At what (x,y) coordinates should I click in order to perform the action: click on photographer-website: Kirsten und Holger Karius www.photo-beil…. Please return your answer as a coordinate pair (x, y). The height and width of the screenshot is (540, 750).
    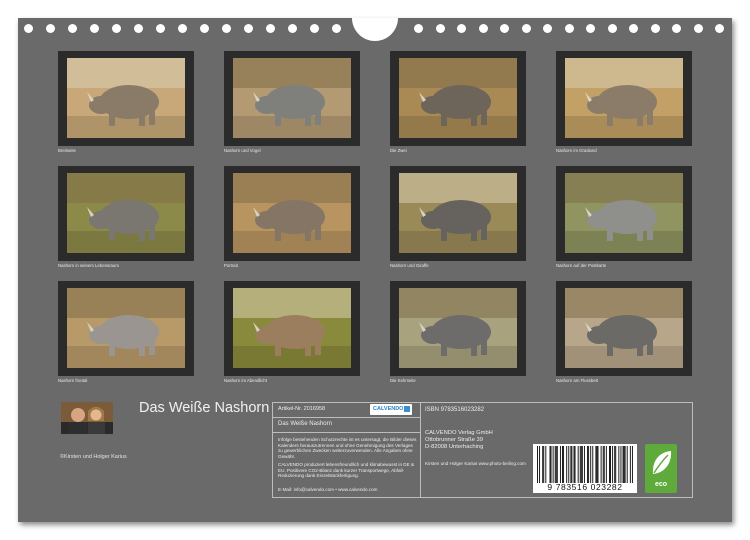
    Looking at the image, I should click on (475, 463).